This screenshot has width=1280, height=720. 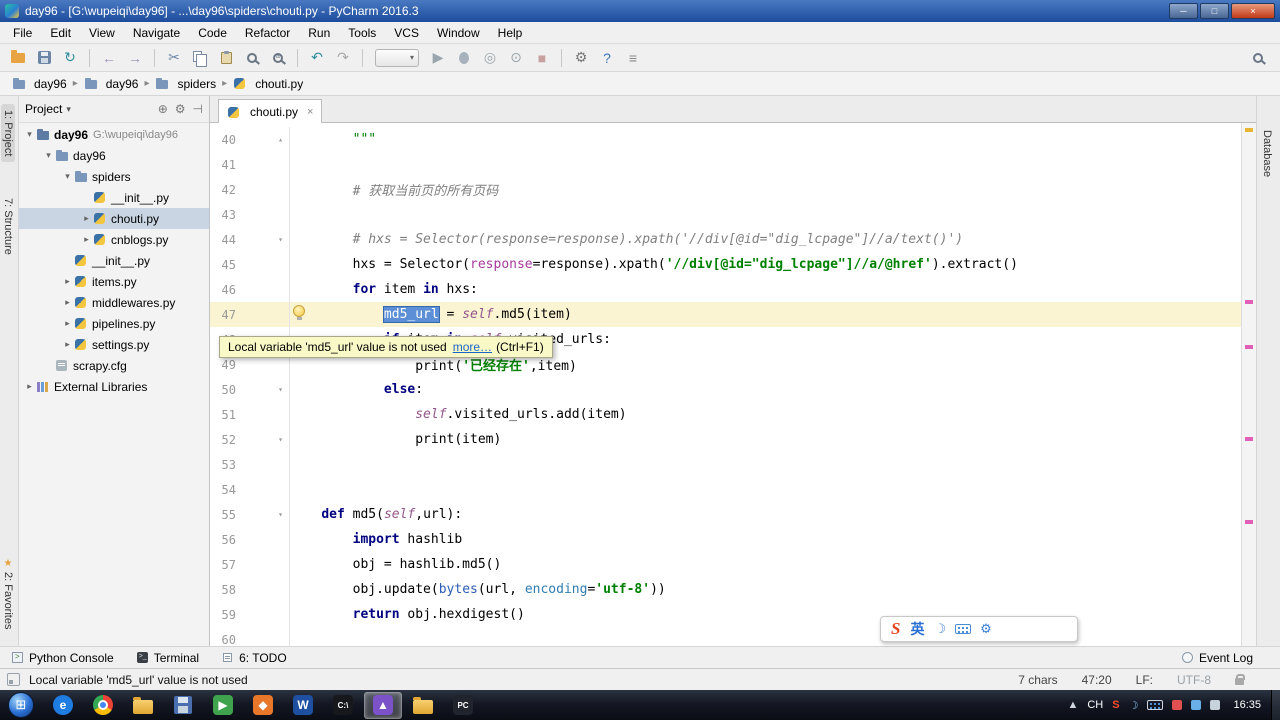 I want to click on tree-arrow-icon: ▾, so click(x=48, y=155).